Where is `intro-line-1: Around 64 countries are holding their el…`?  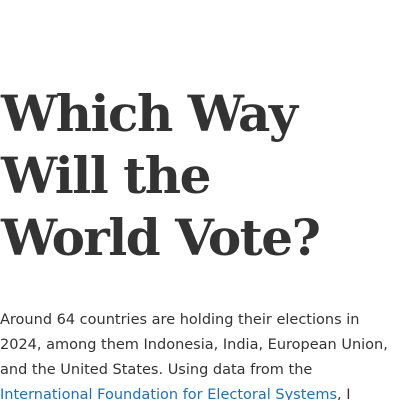
intro-line-1: Around 64 countries are holding their el… is located at coordinates (180, 320).